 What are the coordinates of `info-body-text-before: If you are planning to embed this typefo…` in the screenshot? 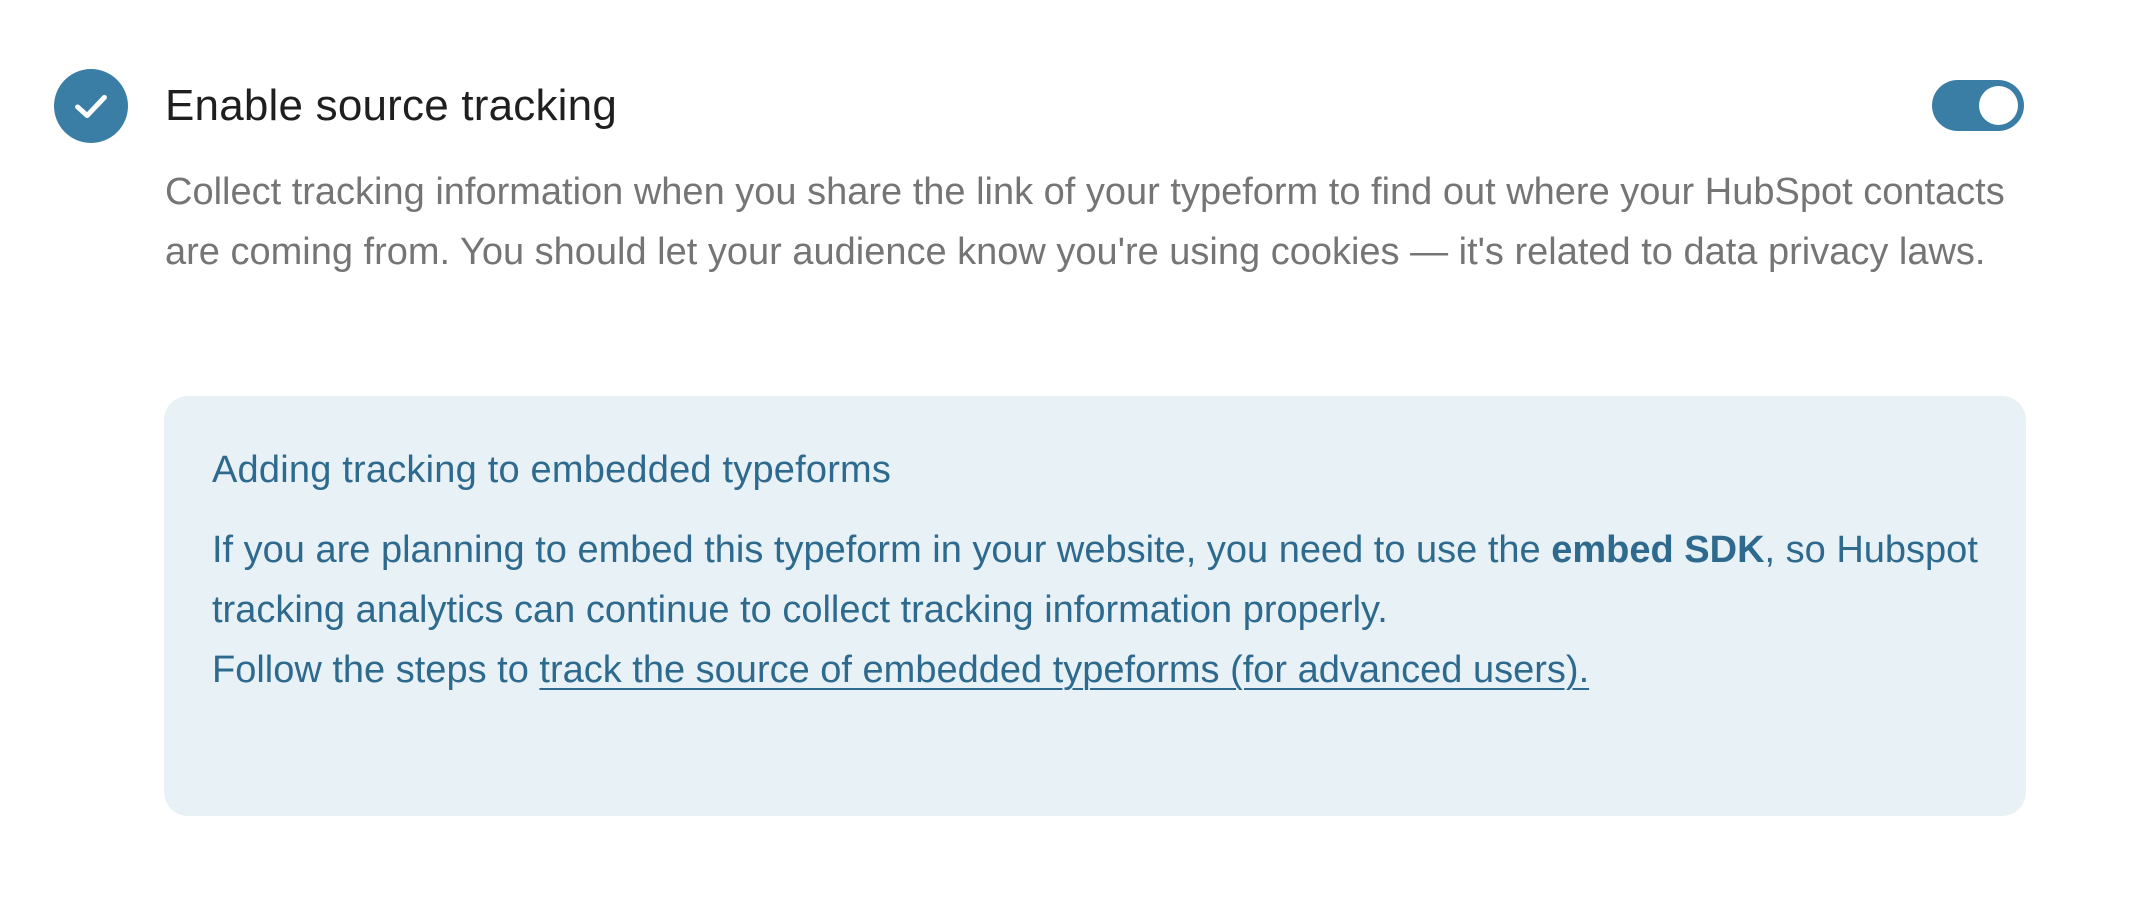 It's located at (882, 550).